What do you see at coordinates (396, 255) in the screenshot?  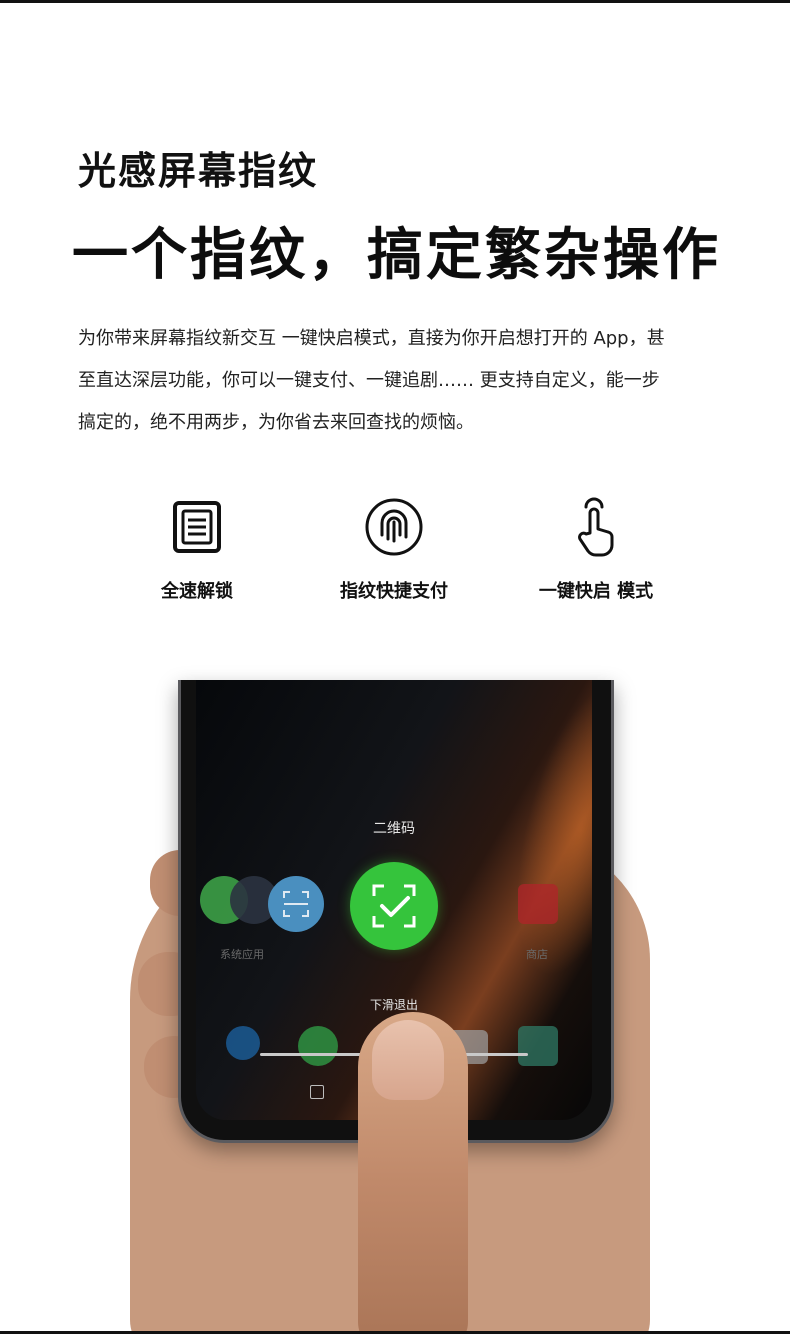 I see `headline: 一个指纹，搞定繁杂操作` at bounding box center [396, 255].